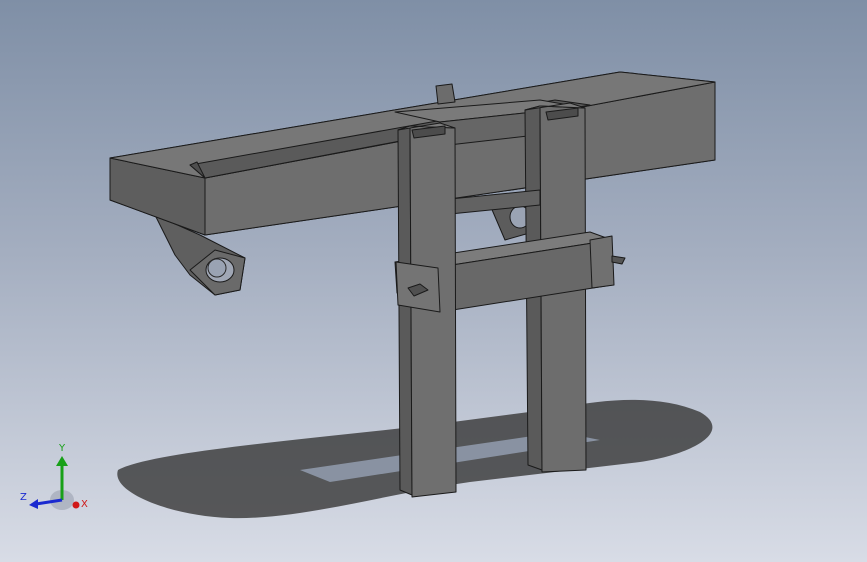  What do you see at coordinates (58, 480) in the screenshot?
I see `view-orientation-triad: Y Z X` at bounding box center [58, 480].